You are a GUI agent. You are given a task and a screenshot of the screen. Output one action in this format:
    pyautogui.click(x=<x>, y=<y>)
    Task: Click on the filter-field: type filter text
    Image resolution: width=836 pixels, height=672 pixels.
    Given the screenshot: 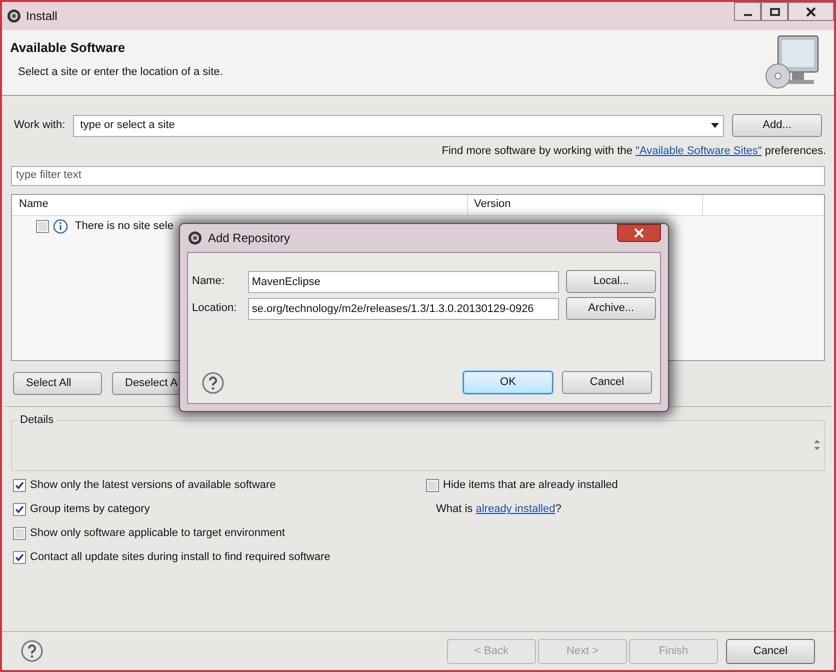 What is the action you would take?
    pyautogui.click(x=418, y=176)
    